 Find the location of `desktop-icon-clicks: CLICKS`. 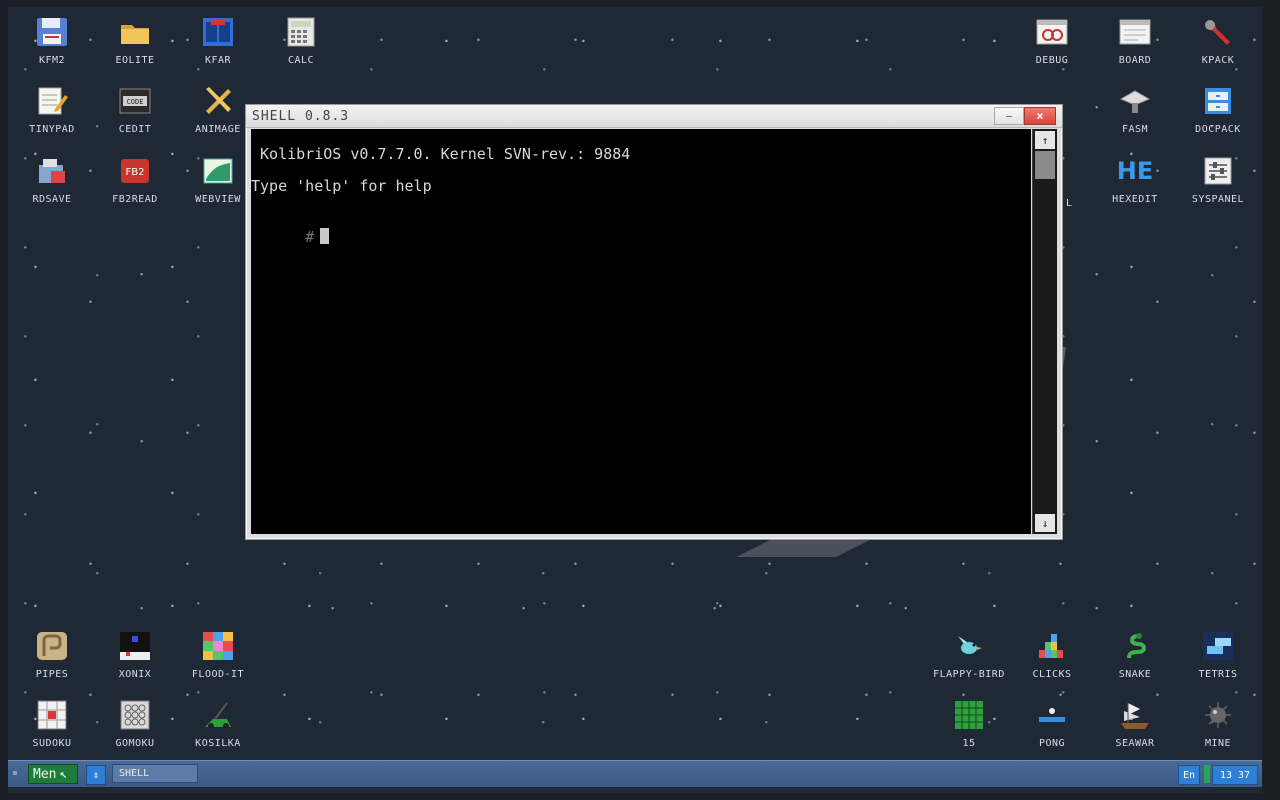

desktop-icon-clicks: CLICKS is located at coordinates (1052, 660).